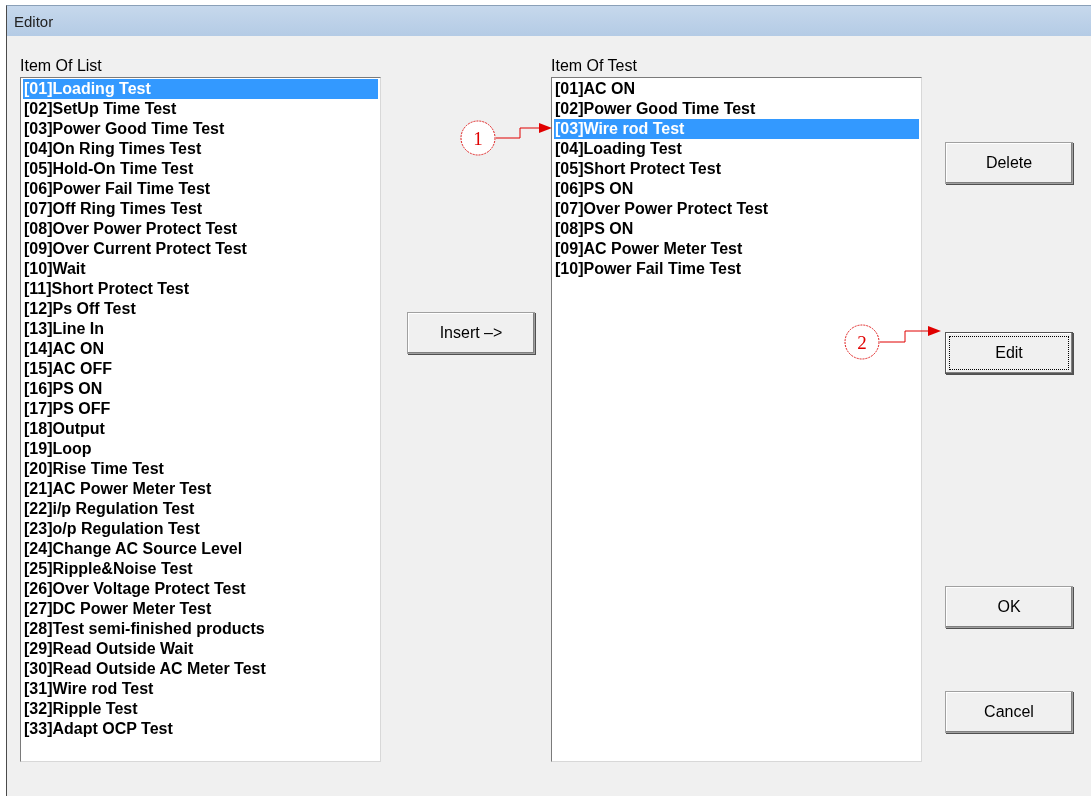  What do you see at coordinates (200, 469) in the screenshot?
I see `list-item: [20]Rise Time Test` at bounding box center [200, 469].